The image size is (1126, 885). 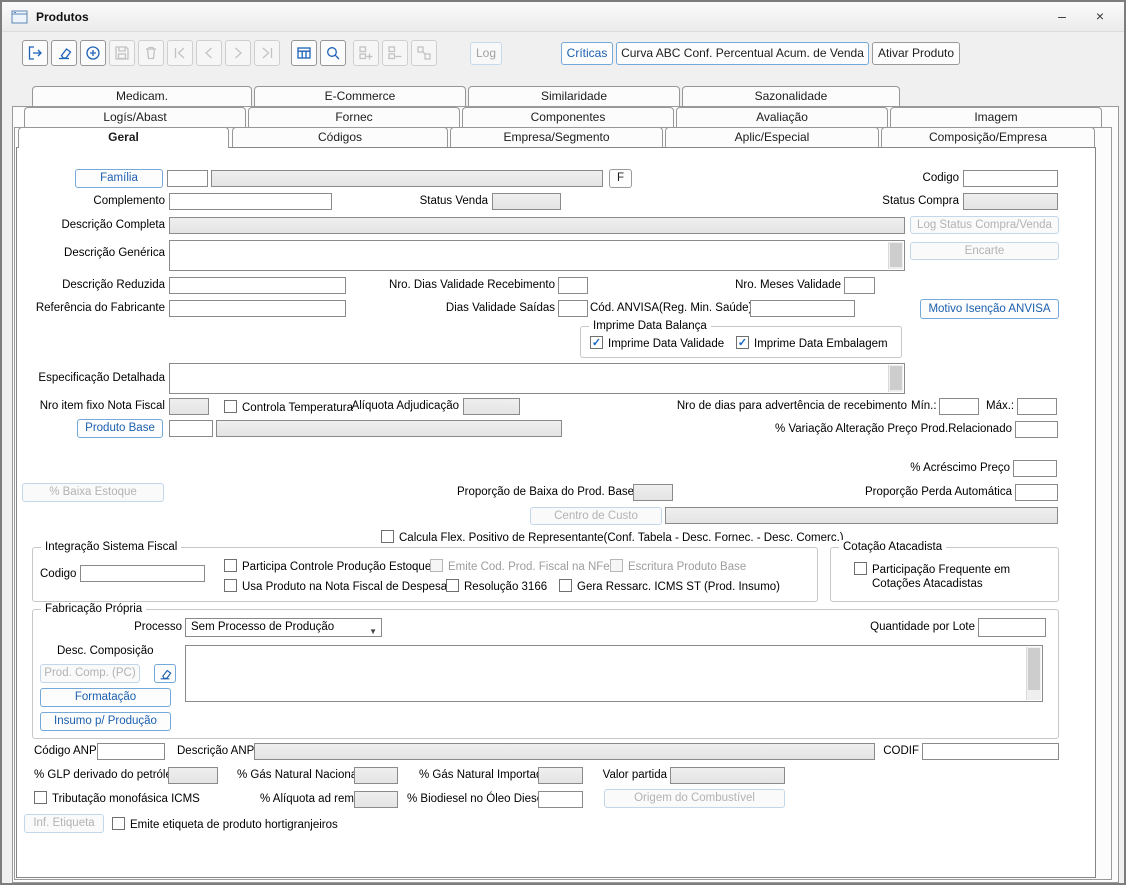 I want to click on aliquota-ad-rem-field, so click(x=376, y=799).